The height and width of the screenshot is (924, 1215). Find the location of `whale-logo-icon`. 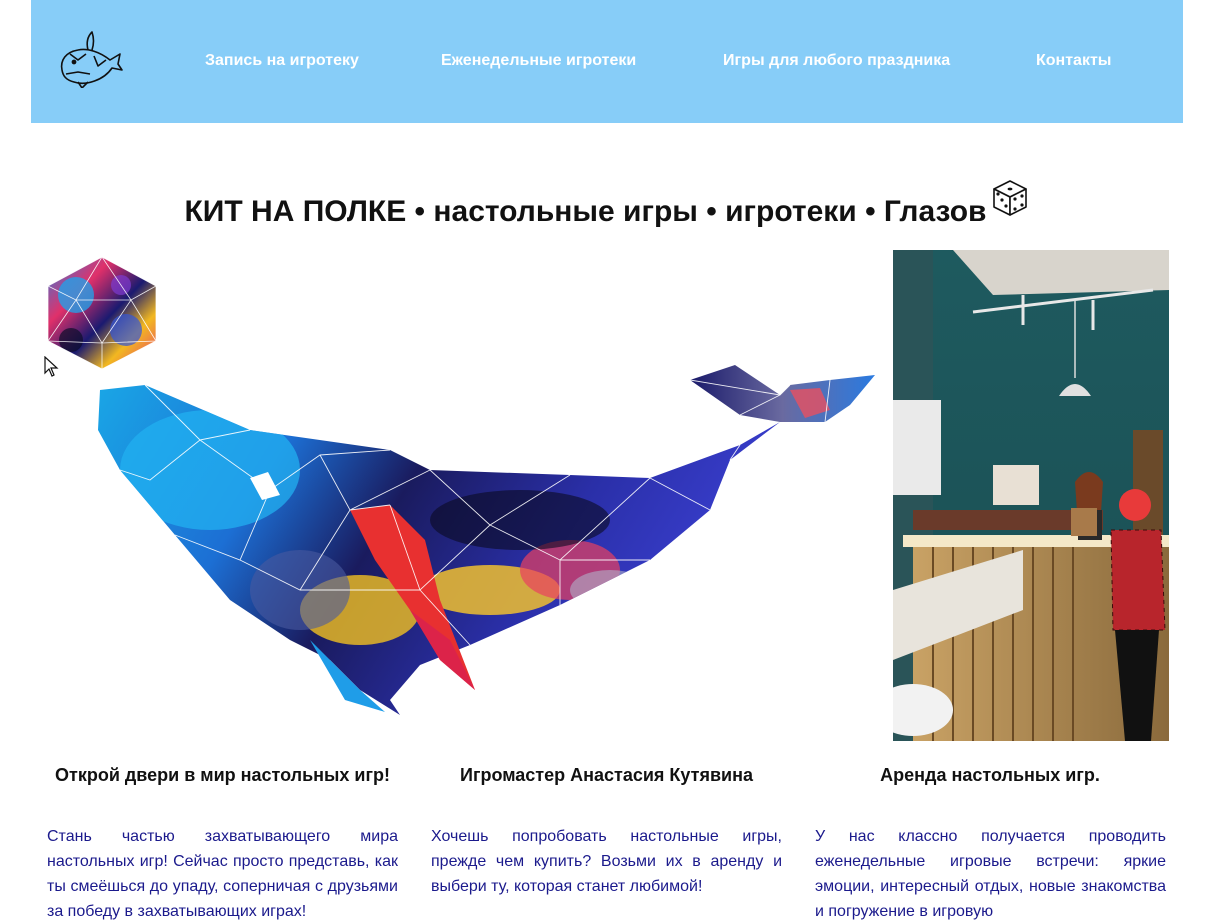

whale-logo-icon is located at coordinates (91, 59).